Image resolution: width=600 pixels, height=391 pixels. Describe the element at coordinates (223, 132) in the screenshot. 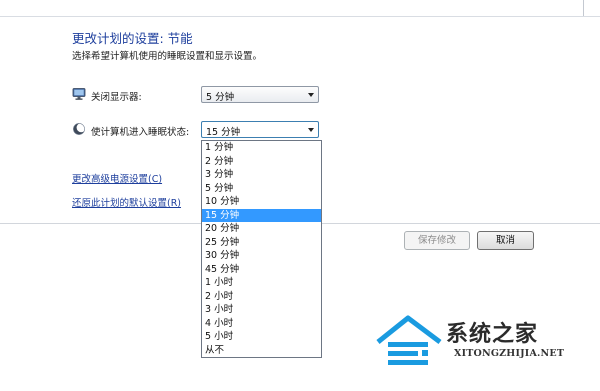

I see `sleep-value: 15 分钟` at that location.